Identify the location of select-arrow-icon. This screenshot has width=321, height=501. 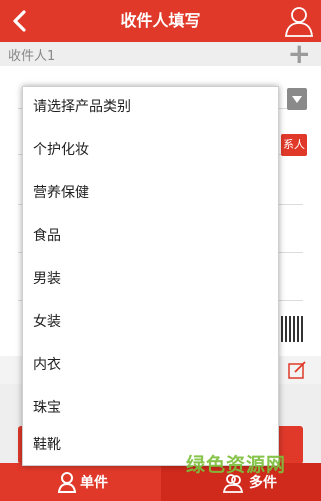
(297, 99).